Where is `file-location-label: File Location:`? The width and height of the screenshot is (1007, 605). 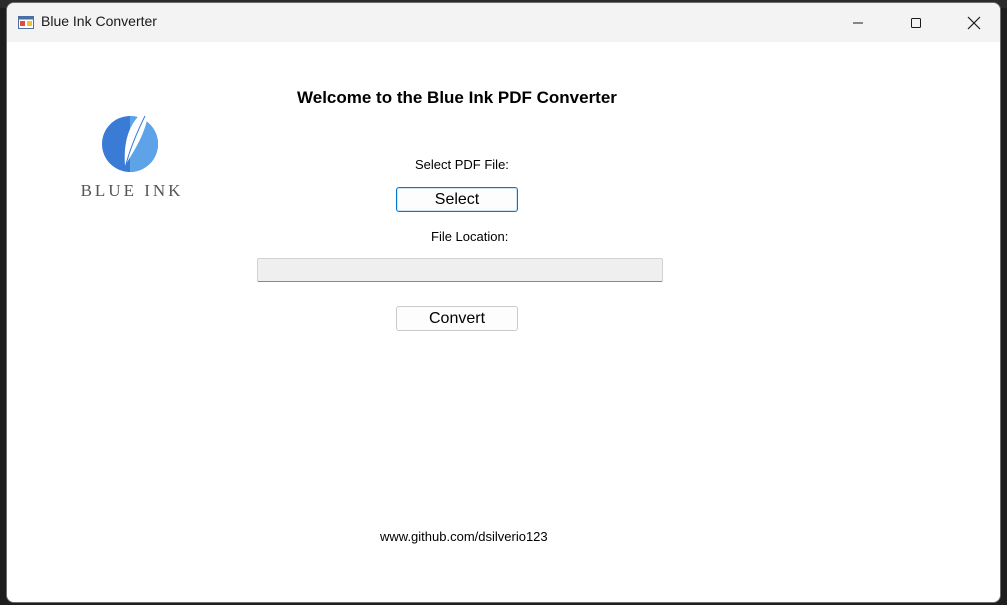 file-location-label: File Location: is located at coordinates (470, 236).